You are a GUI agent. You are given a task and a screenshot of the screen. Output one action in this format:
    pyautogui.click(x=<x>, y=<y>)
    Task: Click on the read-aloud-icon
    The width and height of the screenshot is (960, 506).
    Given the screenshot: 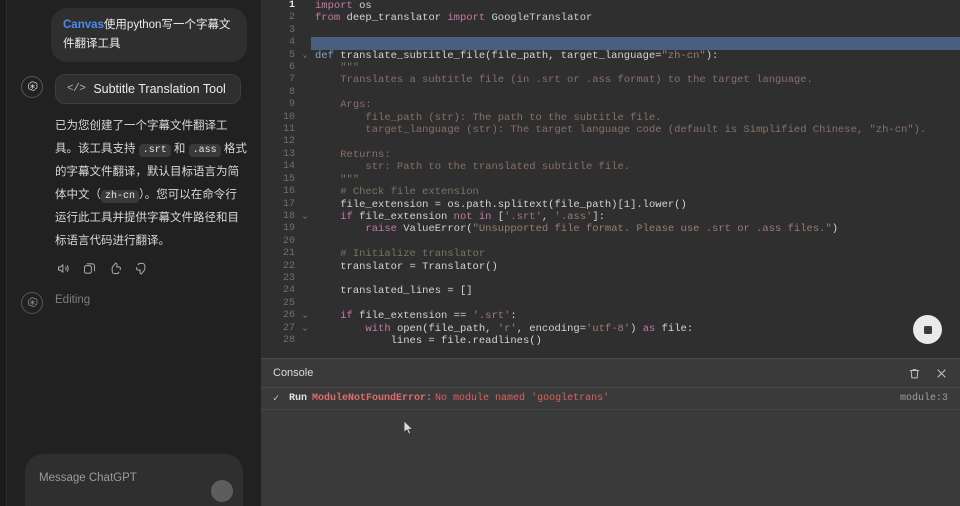 What is the action you would take?
    pyautogui.click(x=63, y=268)
    